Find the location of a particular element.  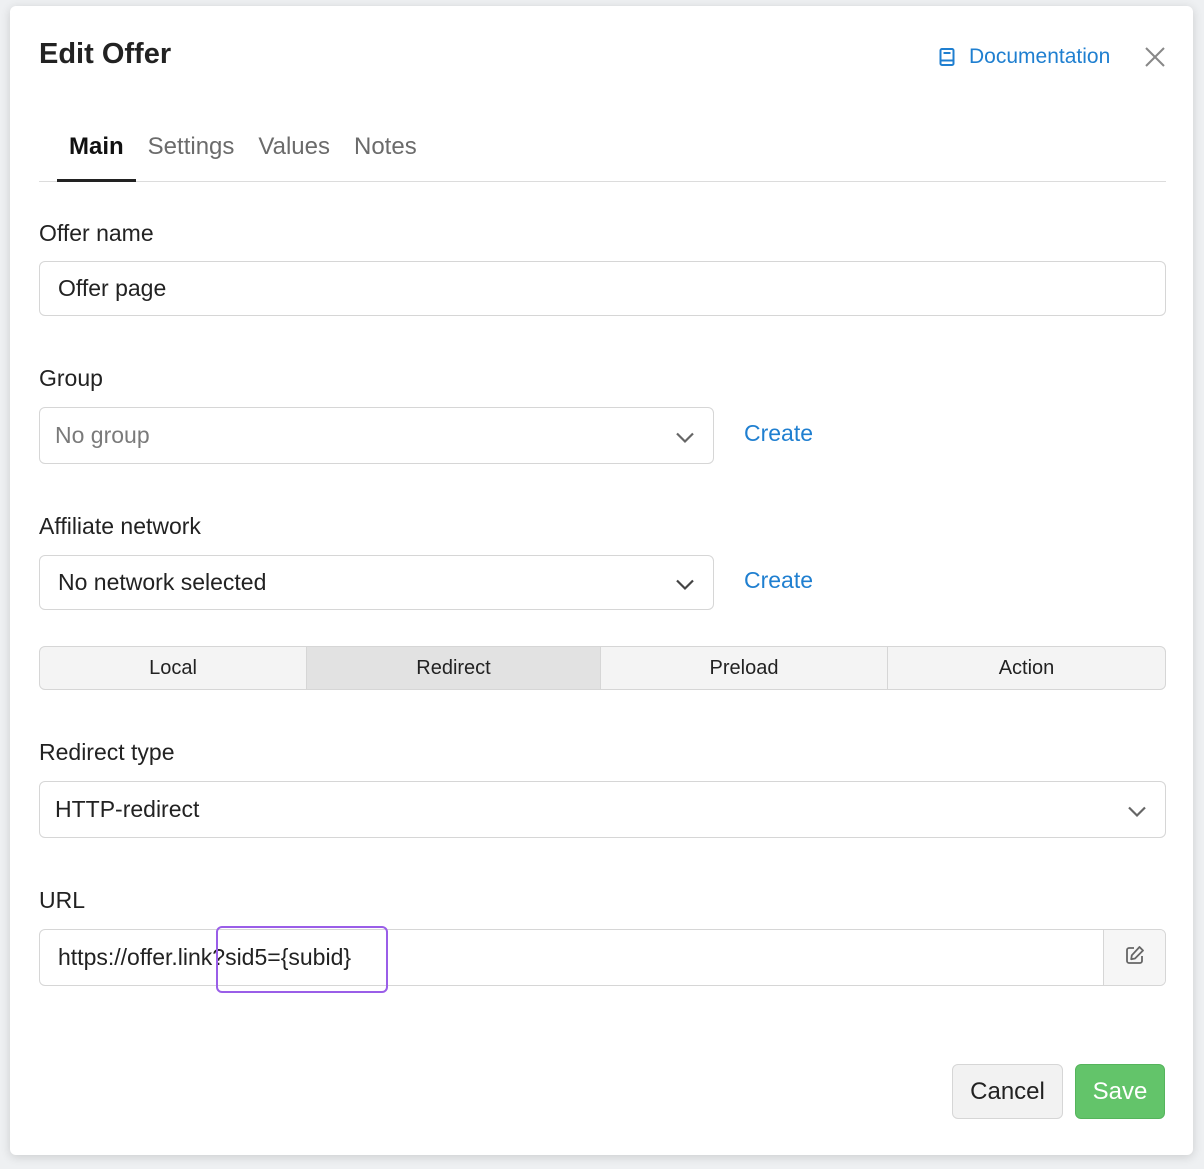

close-icon is located at coordinates (1155, 60).